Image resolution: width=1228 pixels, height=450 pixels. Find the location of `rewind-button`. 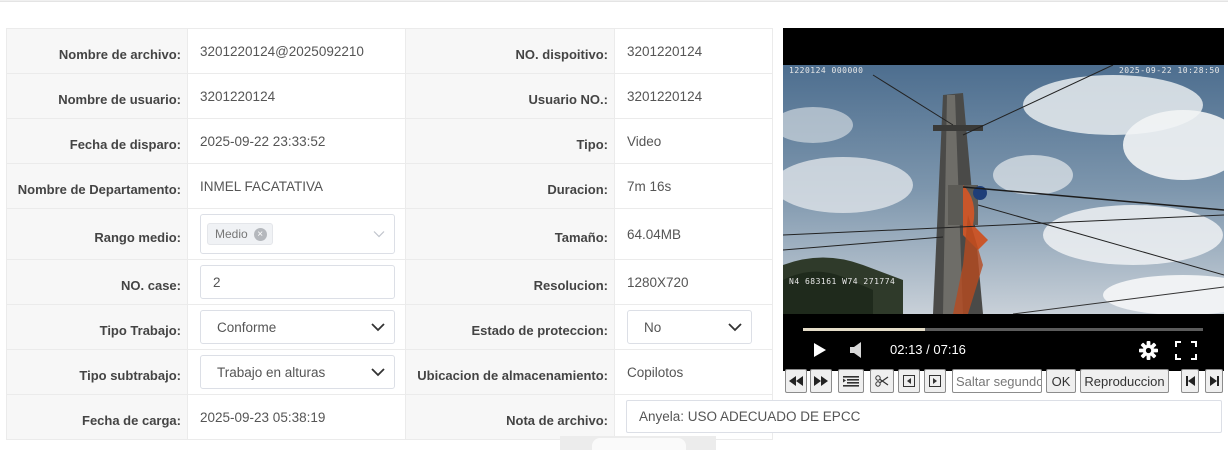

rewind-button is located at coordinates (796, 381).